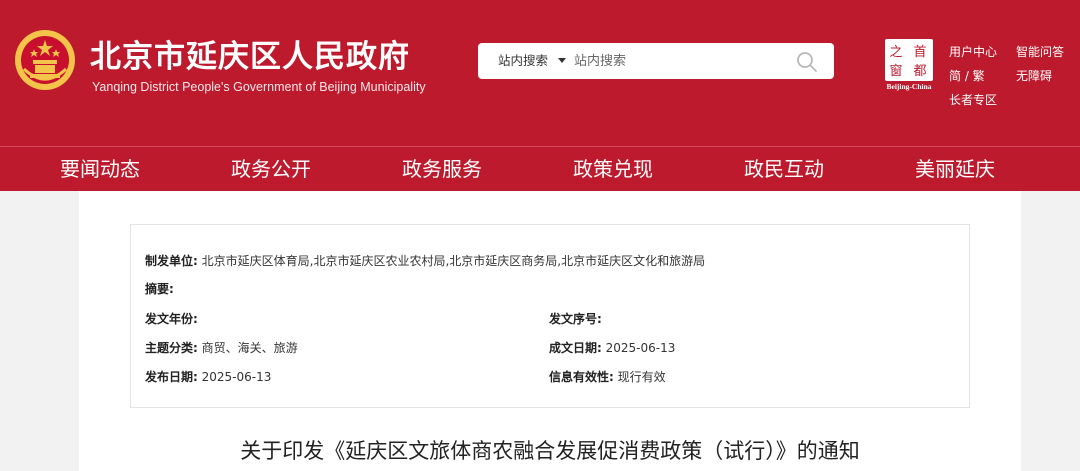 The image size is (1080, 471). Describe the element at coordinates (919, 52) in the screenshot. I see `capital-logo-char: 首` at that location.